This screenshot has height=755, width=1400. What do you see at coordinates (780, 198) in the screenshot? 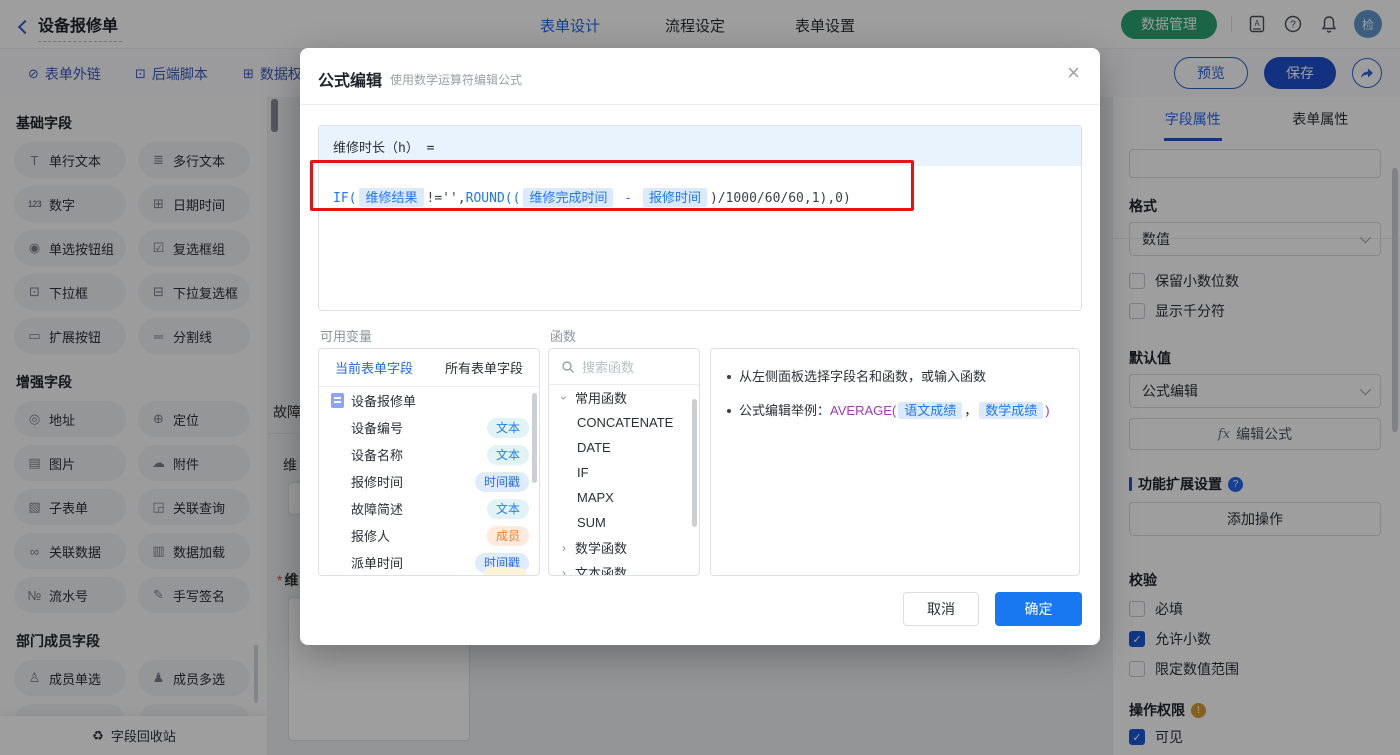
I see `formula-code: )/1000/60/60,1),0)` at bounding box center [780, 198].